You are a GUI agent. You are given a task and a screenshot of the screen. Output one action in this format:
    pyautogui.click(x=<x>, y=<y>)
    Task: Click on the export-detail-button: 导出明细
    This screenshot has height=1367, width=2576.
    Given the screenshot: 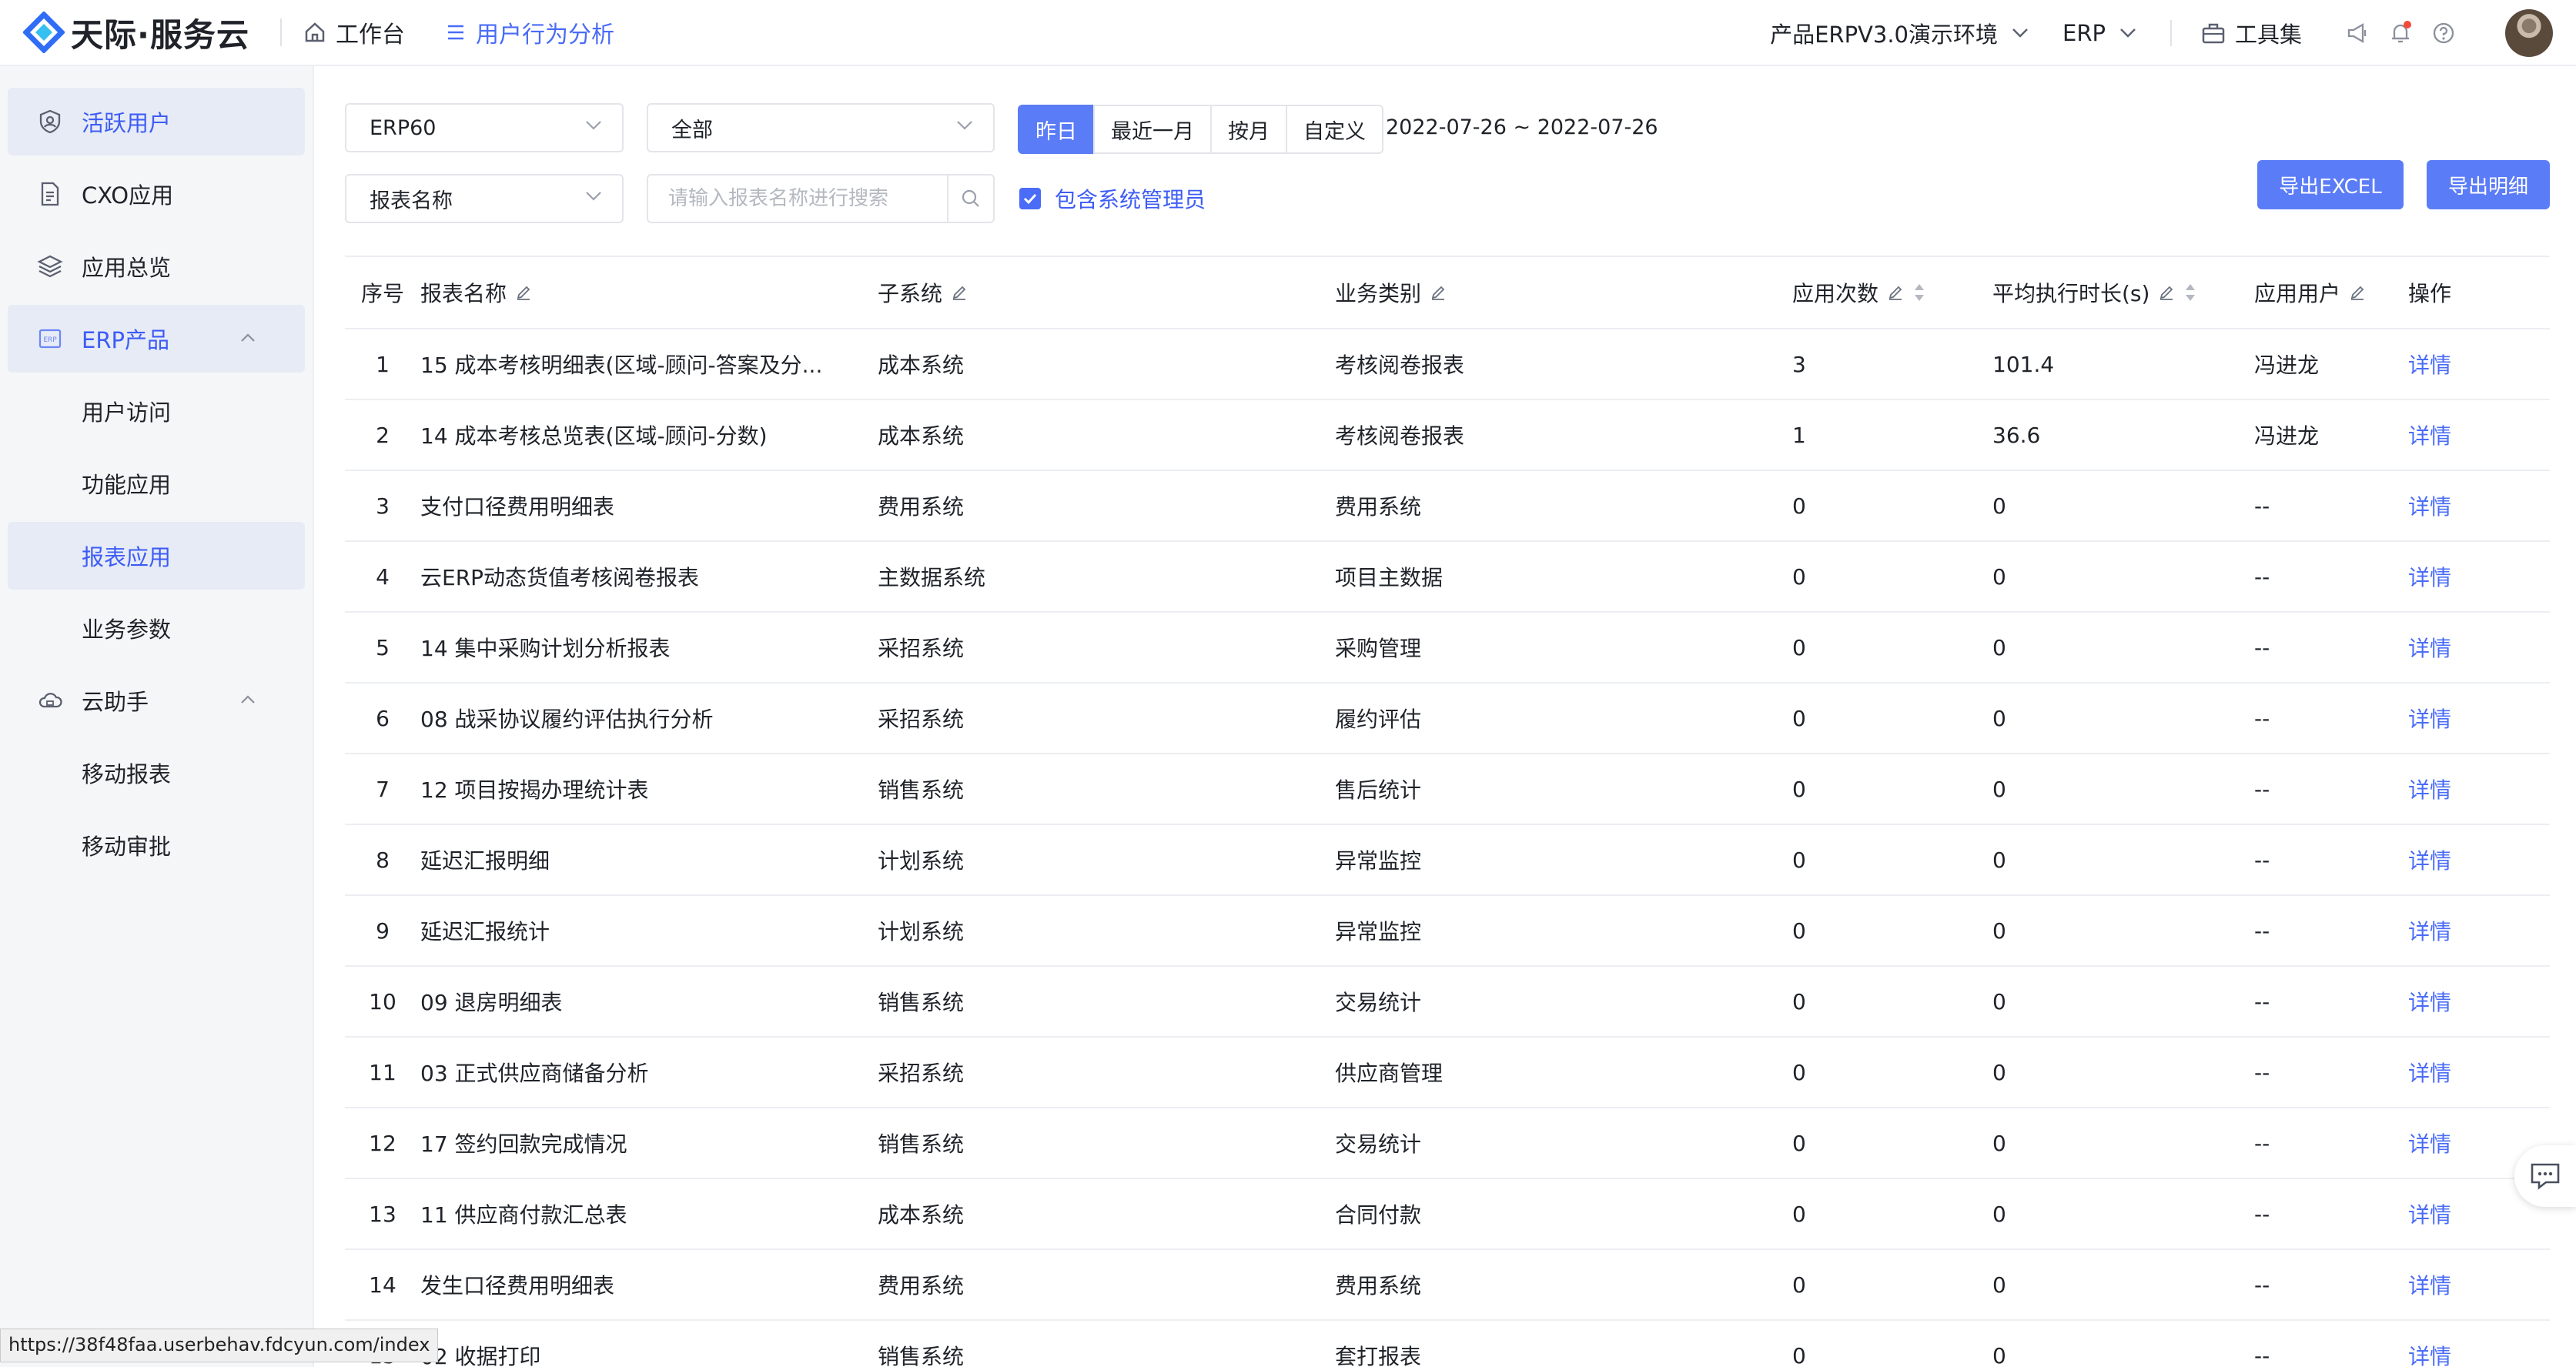 What is the action you would take?
    pyautogui.click(x=2489, y=184)
    